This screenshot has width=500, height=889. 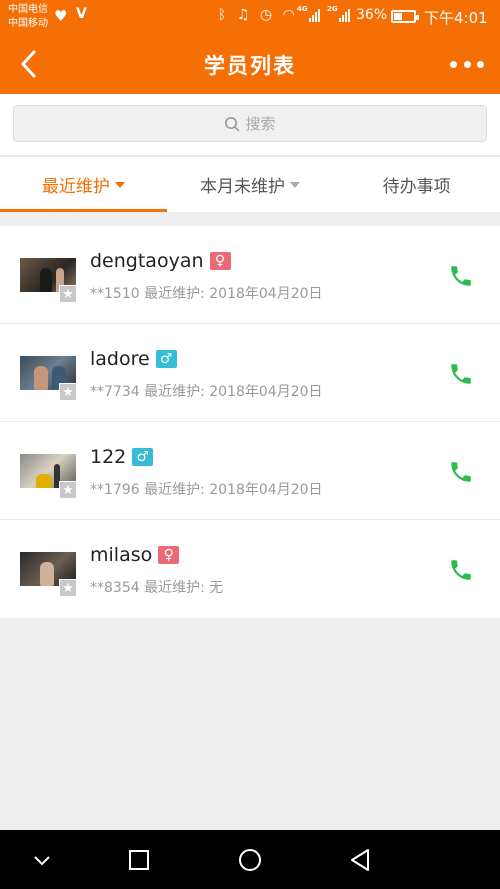 I want to click on member-row: ★ 122 ♂ **1796 最近维护: 2018年04月20日, so click(x=250, y=471).